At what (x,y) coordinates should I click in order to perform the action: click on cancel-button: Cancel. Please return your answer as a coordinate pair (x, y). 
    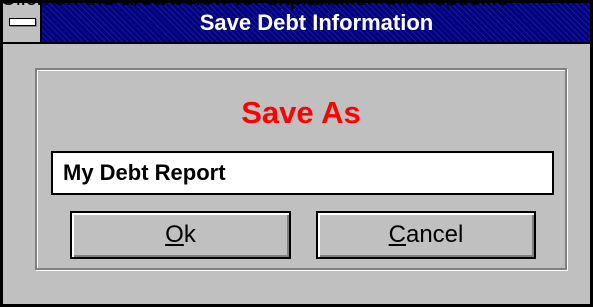
    Looking at the image, I should click on (426, 235).